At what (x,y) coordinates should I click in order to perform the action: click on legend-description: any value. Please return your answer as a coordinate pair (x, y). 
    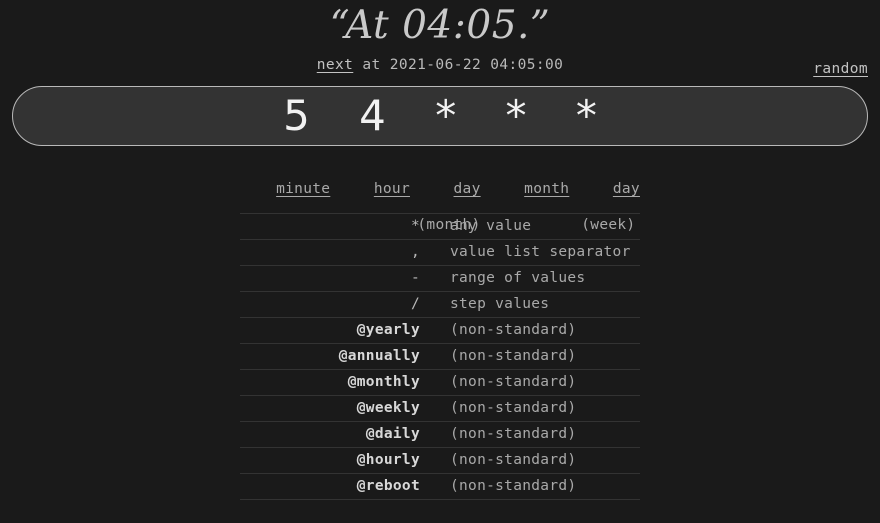
    Looking at the image, I should click on (545, 226).